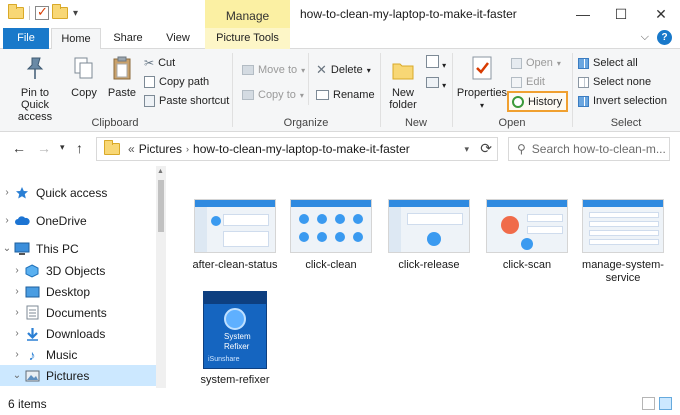 This screenshot has width=680, height=415. I want to click on move-to-button: Move to ▾, so click(273, 70).